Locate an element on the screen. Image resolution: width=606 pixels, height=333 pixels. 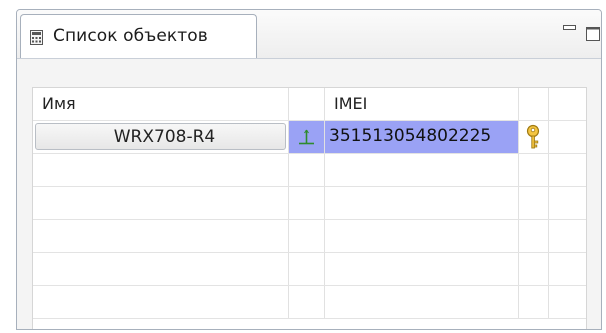
extra-cell is located at coordinates (567, 137).